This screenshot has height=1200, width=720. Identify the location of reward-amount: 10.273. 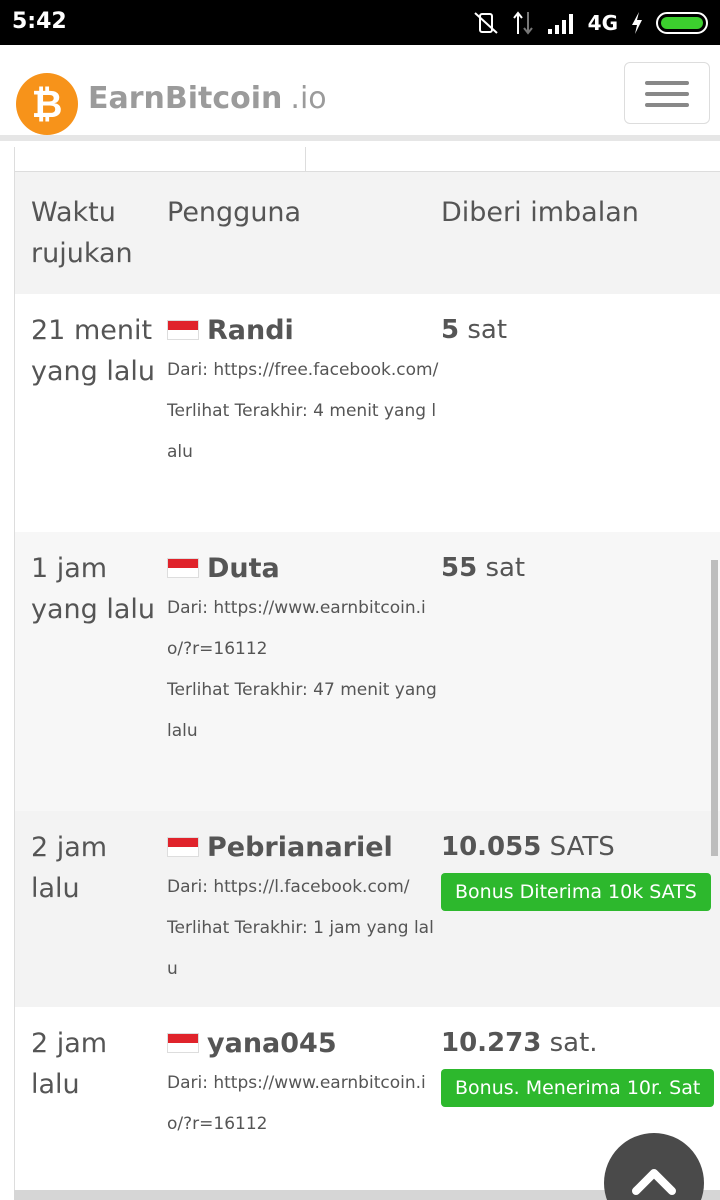
(491, 1043).